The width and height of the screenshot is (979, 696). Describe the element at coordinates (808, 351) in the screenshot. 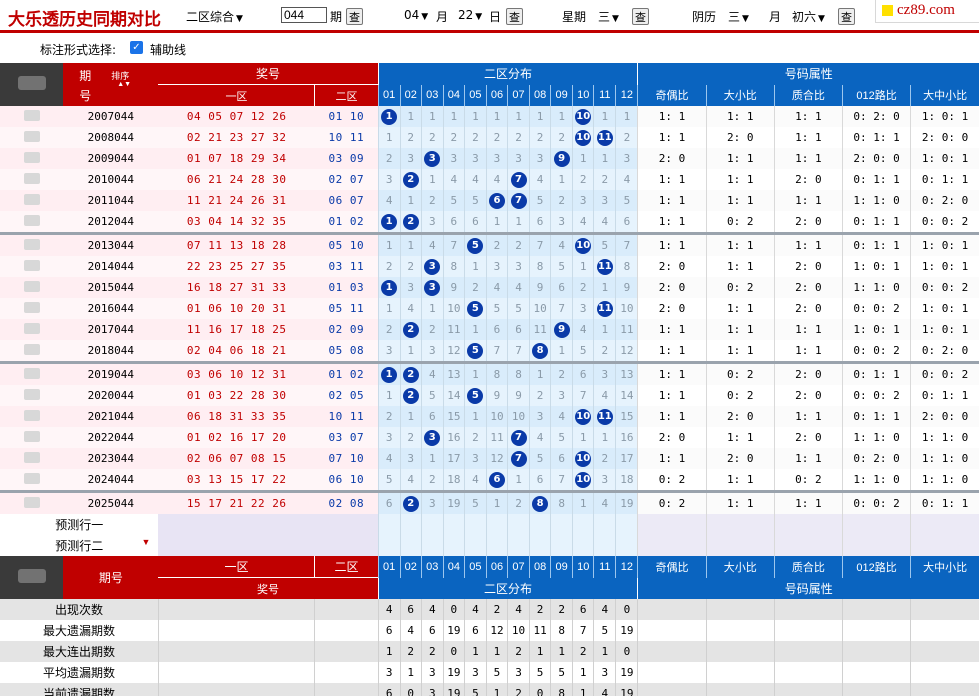

I see `attr-cell: 1` at that location.